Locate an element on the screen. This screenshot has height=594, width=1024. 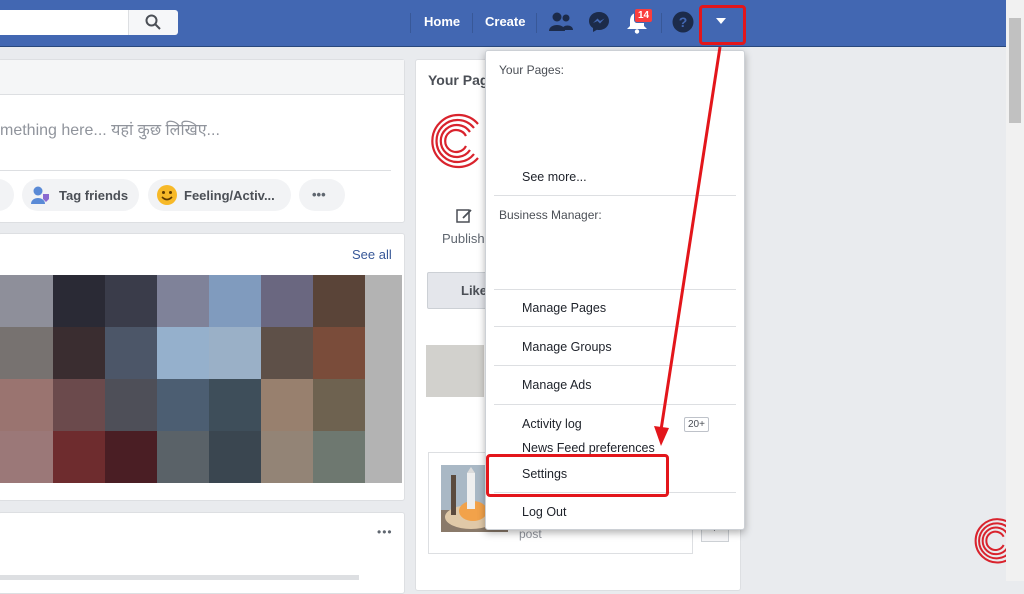
menu-item-manage-pages: Manage Pages is located at coordinates (564, 308).